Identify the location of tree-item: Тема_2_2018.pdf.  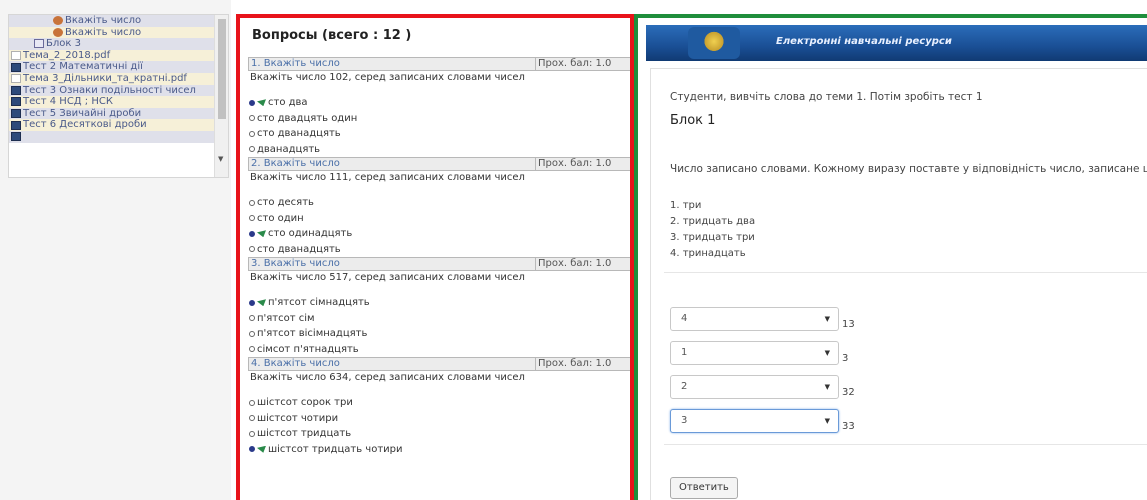
(111, 55).